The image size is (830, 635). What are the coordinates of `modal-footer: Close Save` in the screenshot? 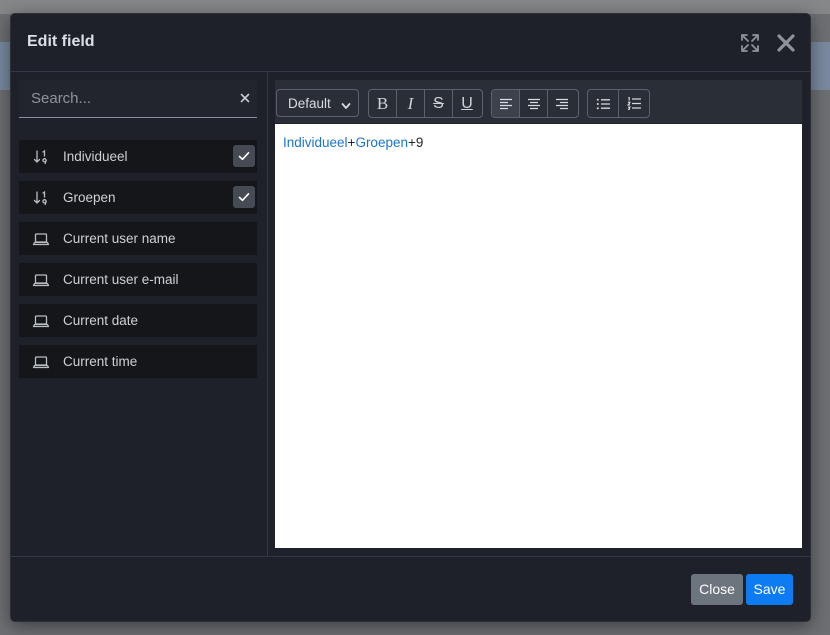 It's located at (410, 588).